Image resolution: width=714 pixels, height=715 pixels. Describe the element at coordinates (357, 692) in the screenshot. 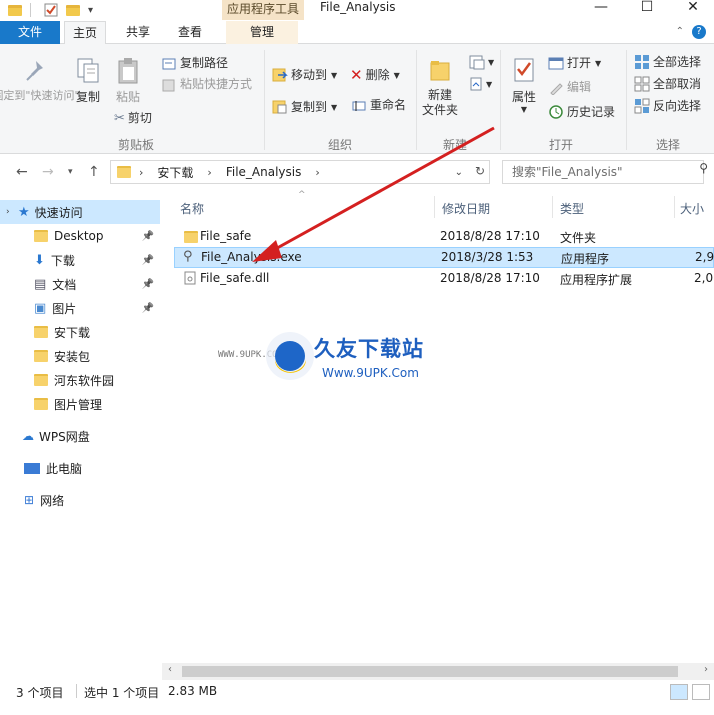

I see `status-bar: 3 个项目 选中 1 个项目 2.83 MB` at that location.